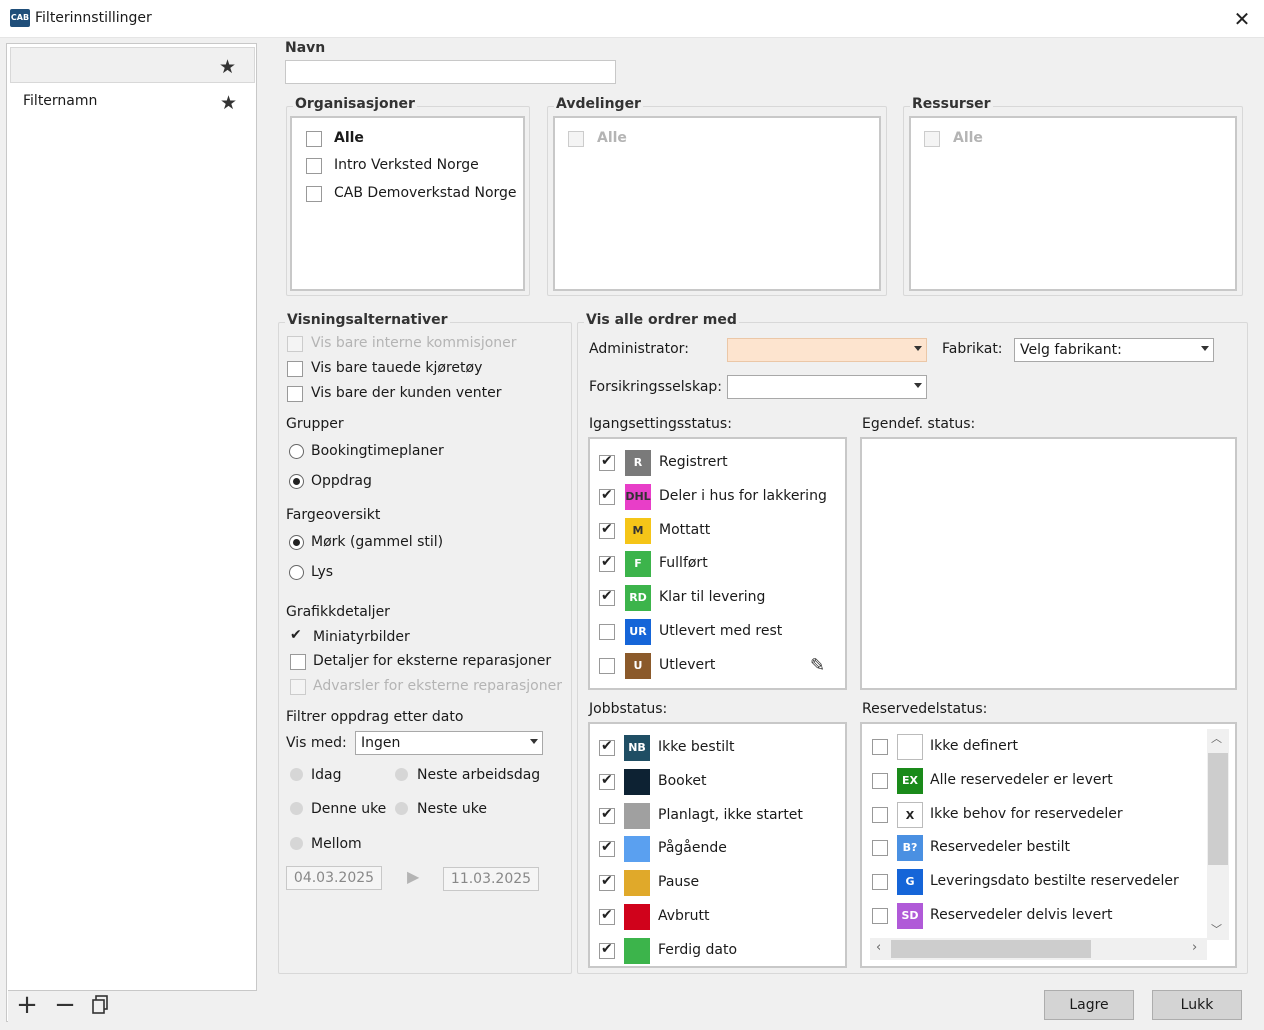 The image size is (1264, 1030). I want to click on status-color-swatch: R, so click(638, 463).